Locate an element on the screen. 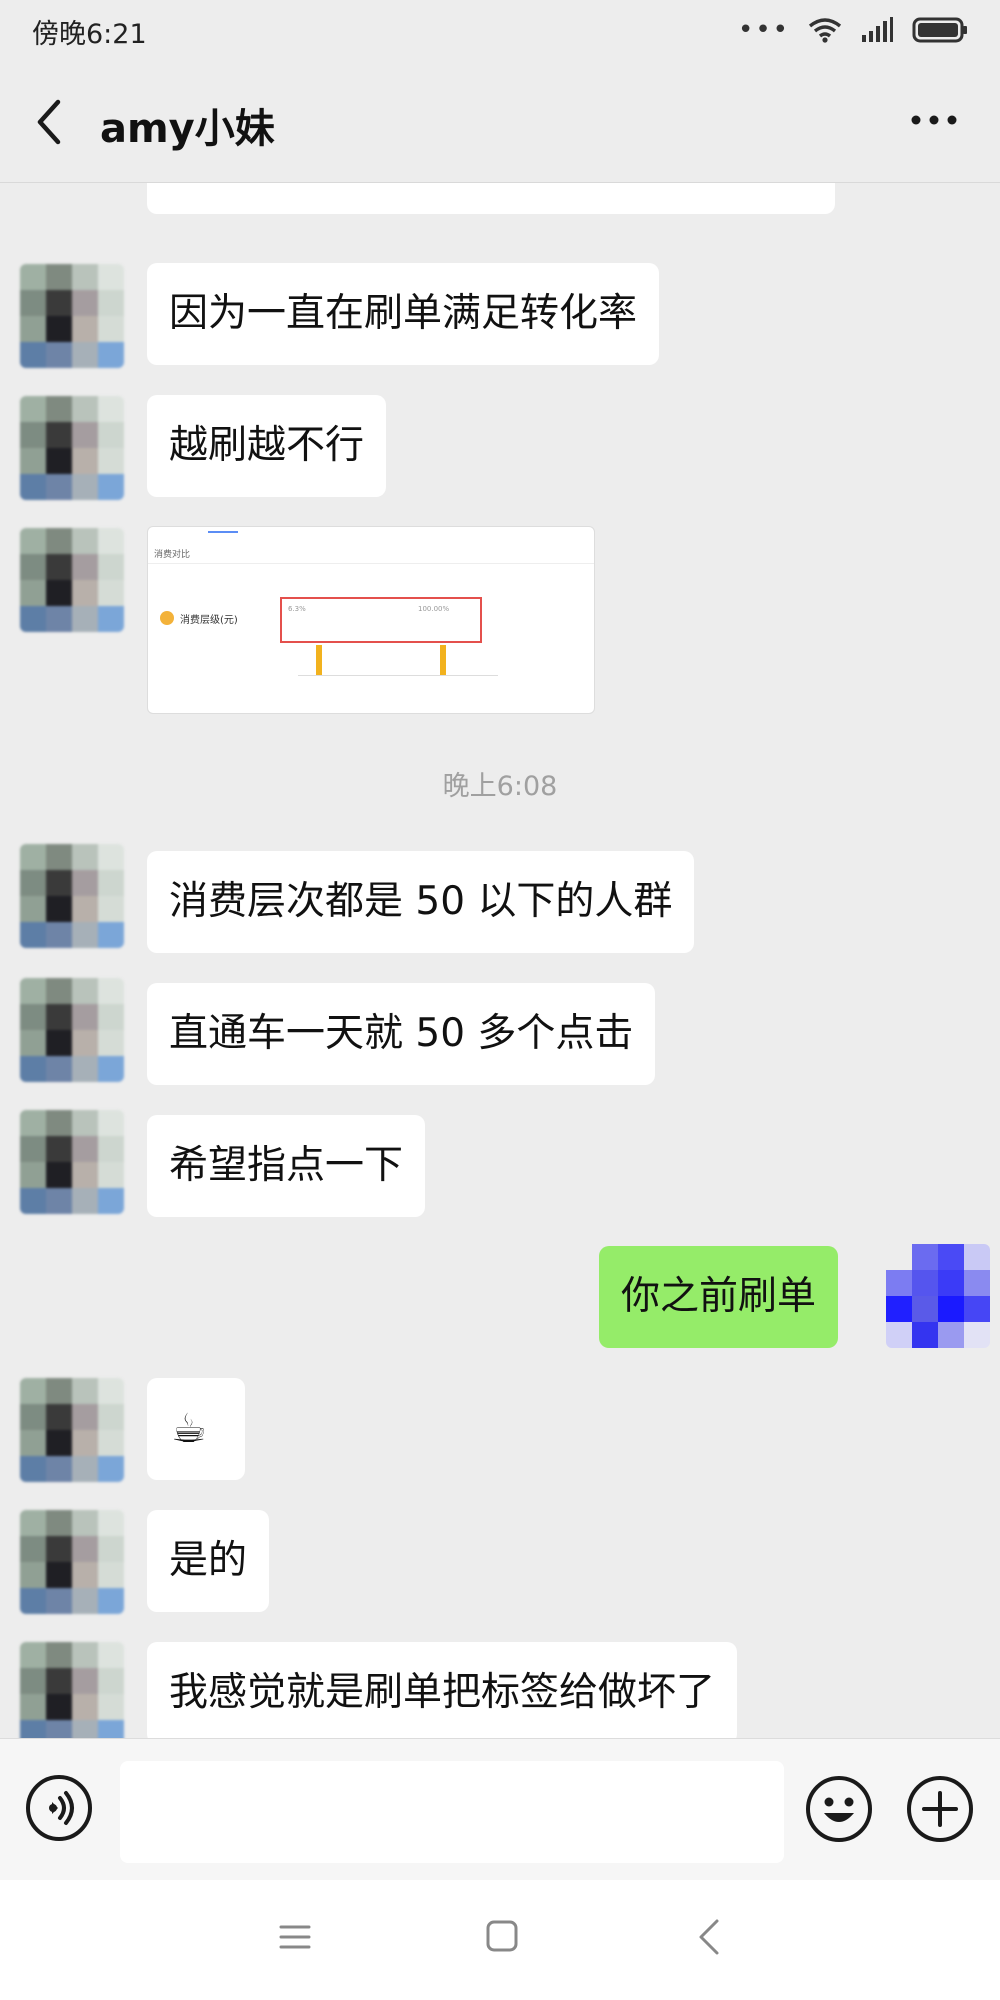 The image size is (1000, 2000). status-icons: ••• is located at coordinates (854, 30).